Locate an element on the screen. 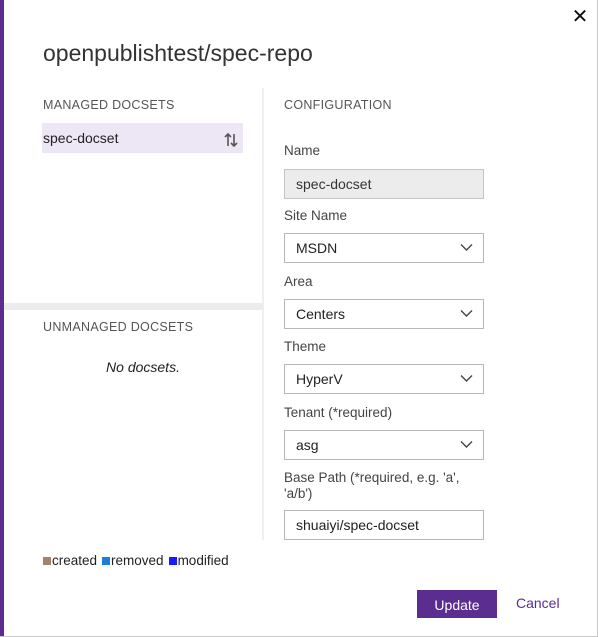 The width and height of the screenshot is (598, 637). close-icon: ✕ is located at coordinates (580, 16).